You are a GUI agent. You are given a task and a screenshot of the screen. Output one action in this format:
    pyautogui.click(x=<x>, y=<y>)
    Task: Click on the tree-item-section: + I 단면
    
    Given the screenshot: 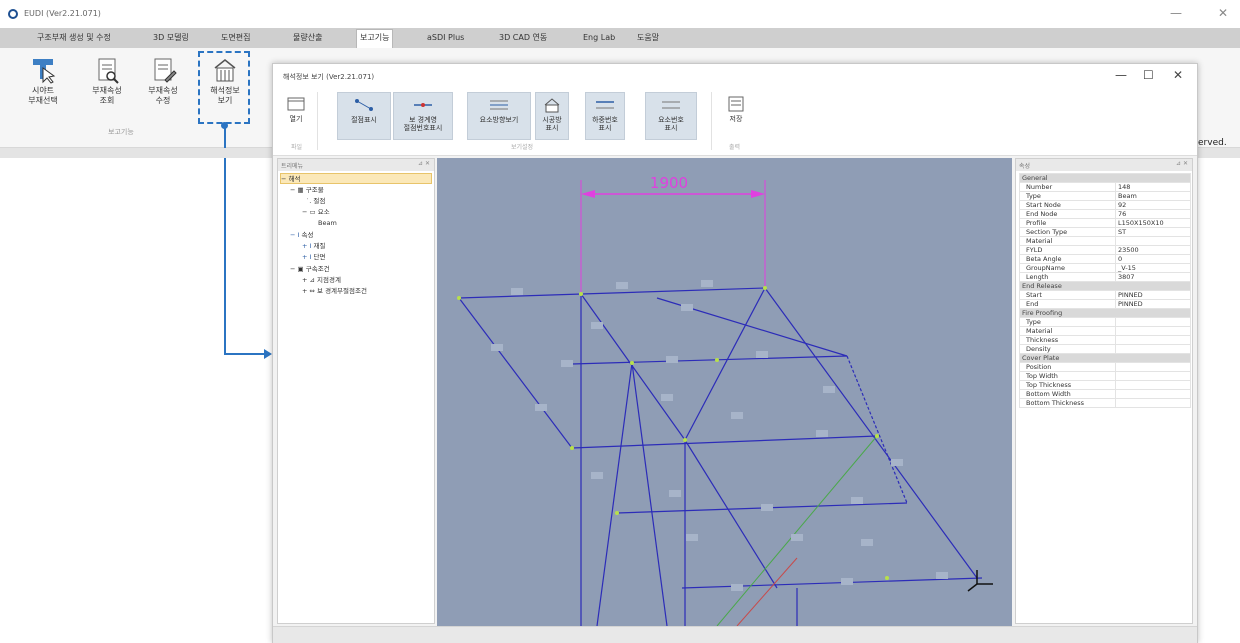 What is the action you would take?
    pyautogui.click(x=313, y=257)
    